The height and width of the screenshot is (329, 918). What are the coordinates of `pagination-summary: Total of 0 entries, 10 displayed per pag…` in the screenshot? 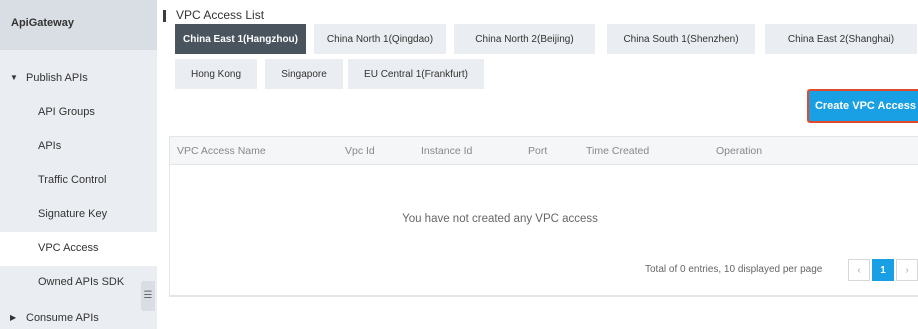 It's located at (734, 269).